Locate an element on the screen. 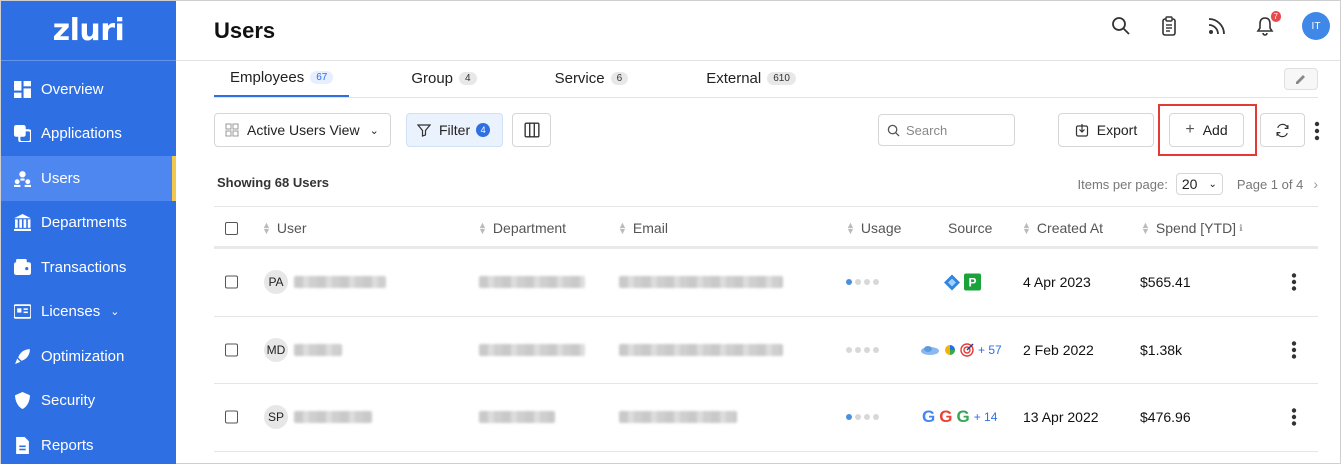 The height and width of the screenshot is (464, 1341). email-cell is located at coordinates (701, 349).